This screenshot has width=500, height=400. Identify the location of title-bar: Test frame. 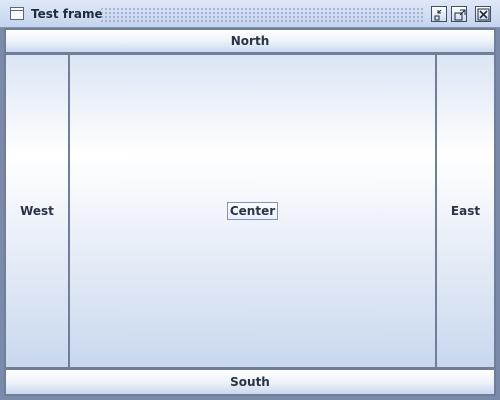
(250, 14).